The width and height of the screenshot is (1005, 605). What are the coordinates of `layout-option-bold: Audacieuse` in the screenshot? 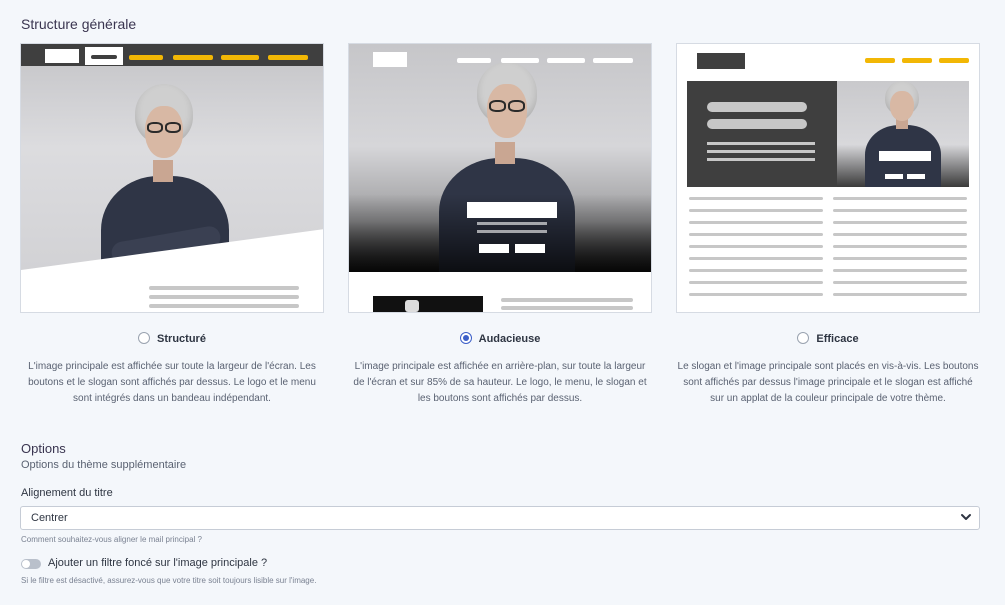 It's located at (500, 338).